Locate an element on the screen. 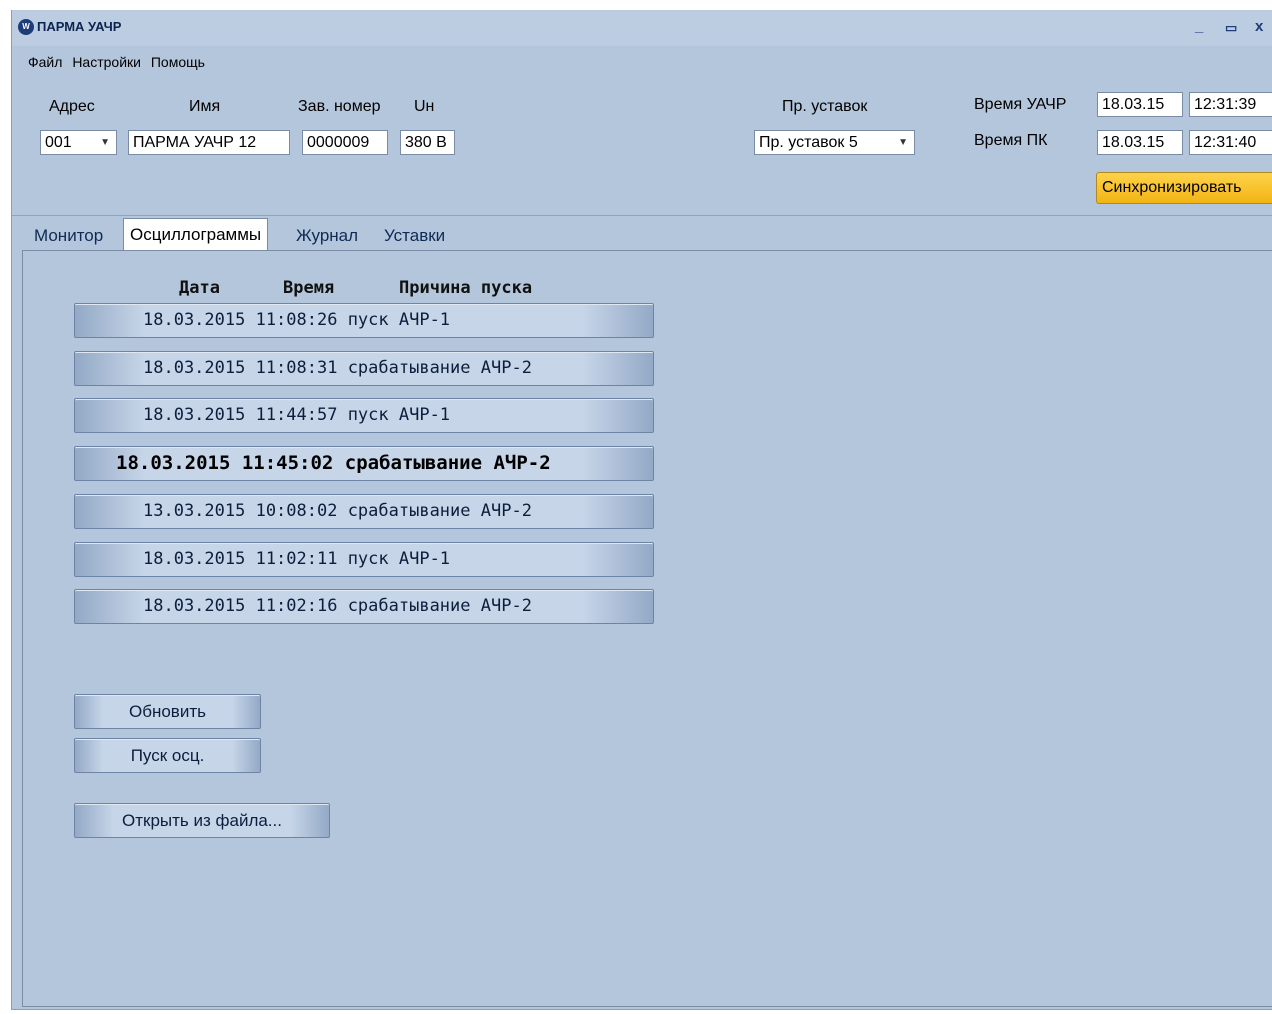  settings-profile-value: Пр. уставок 5 is located at coordinates (808, 142).